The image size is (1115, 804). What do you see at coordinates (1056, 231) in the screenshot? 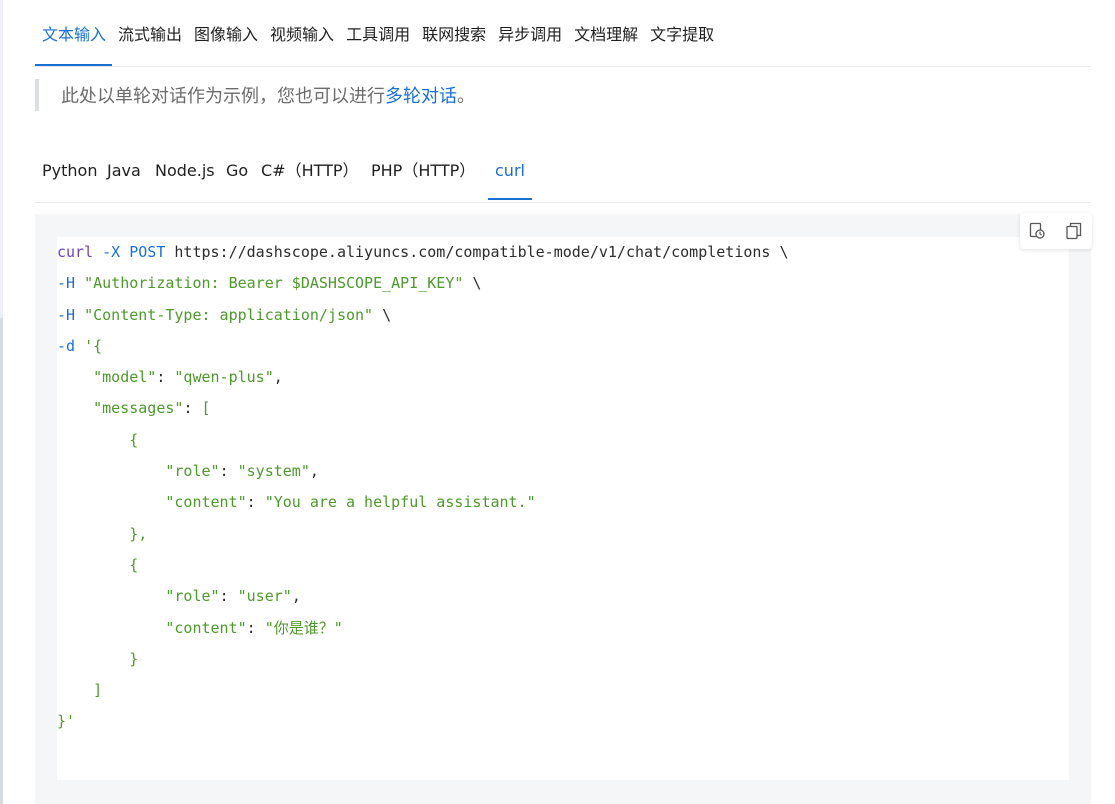
I see `code-toolbar` at bounding box center [1056, 231].